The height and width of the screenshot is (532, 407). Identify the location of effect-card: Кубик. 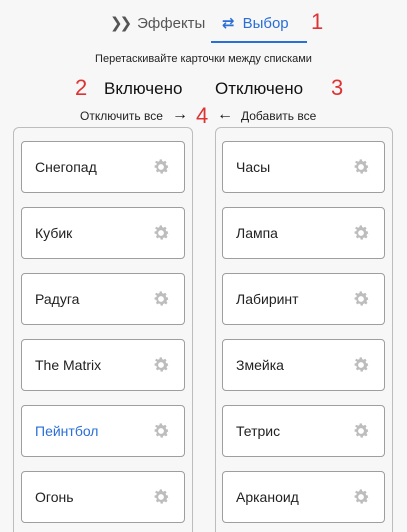
(103, 233).